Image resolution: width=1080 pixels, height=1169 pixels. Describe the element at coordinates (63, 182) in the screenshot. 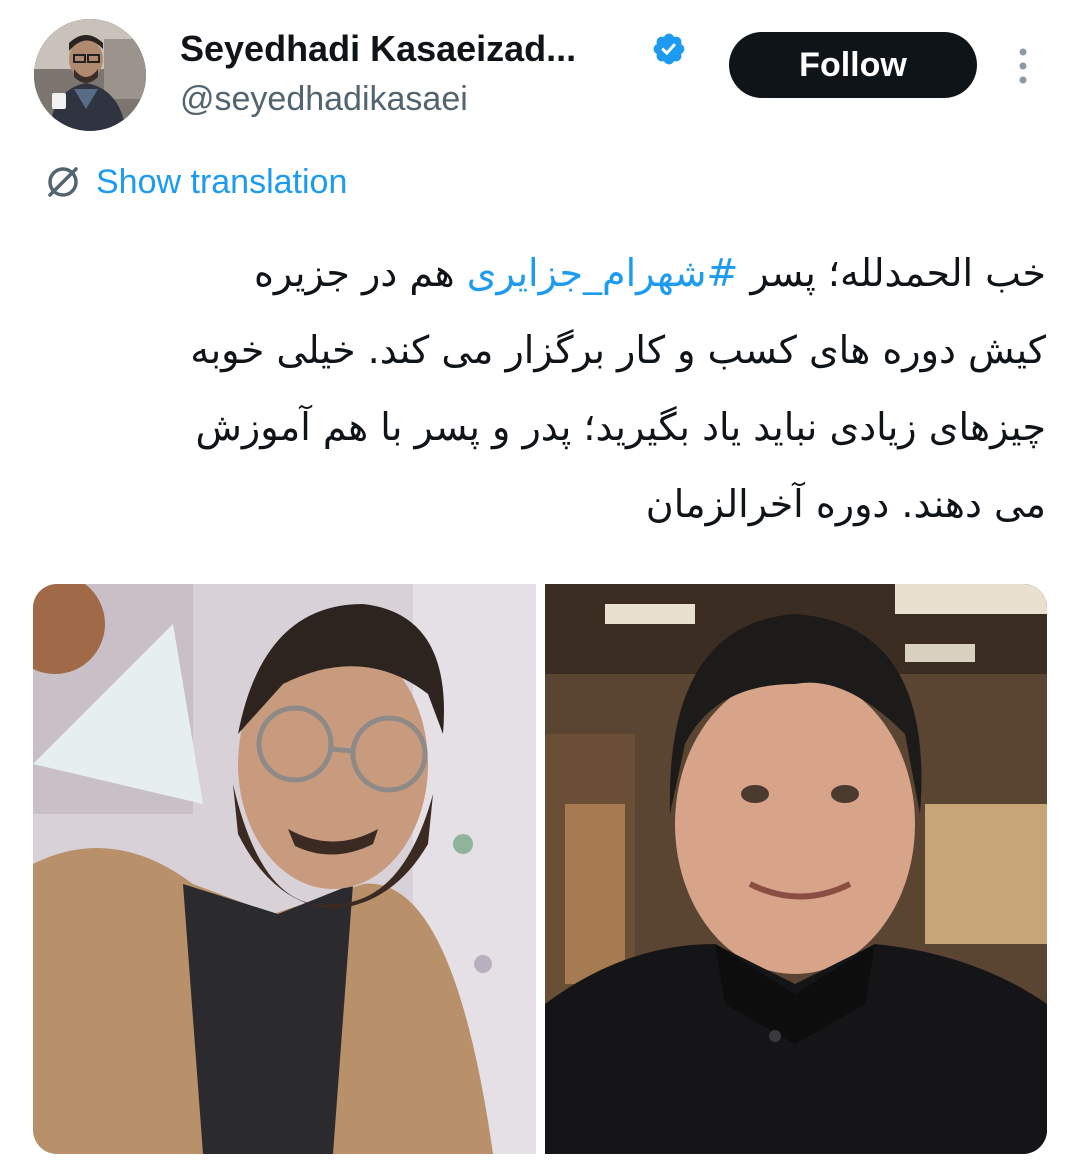

I see `translate-icon` at that location.